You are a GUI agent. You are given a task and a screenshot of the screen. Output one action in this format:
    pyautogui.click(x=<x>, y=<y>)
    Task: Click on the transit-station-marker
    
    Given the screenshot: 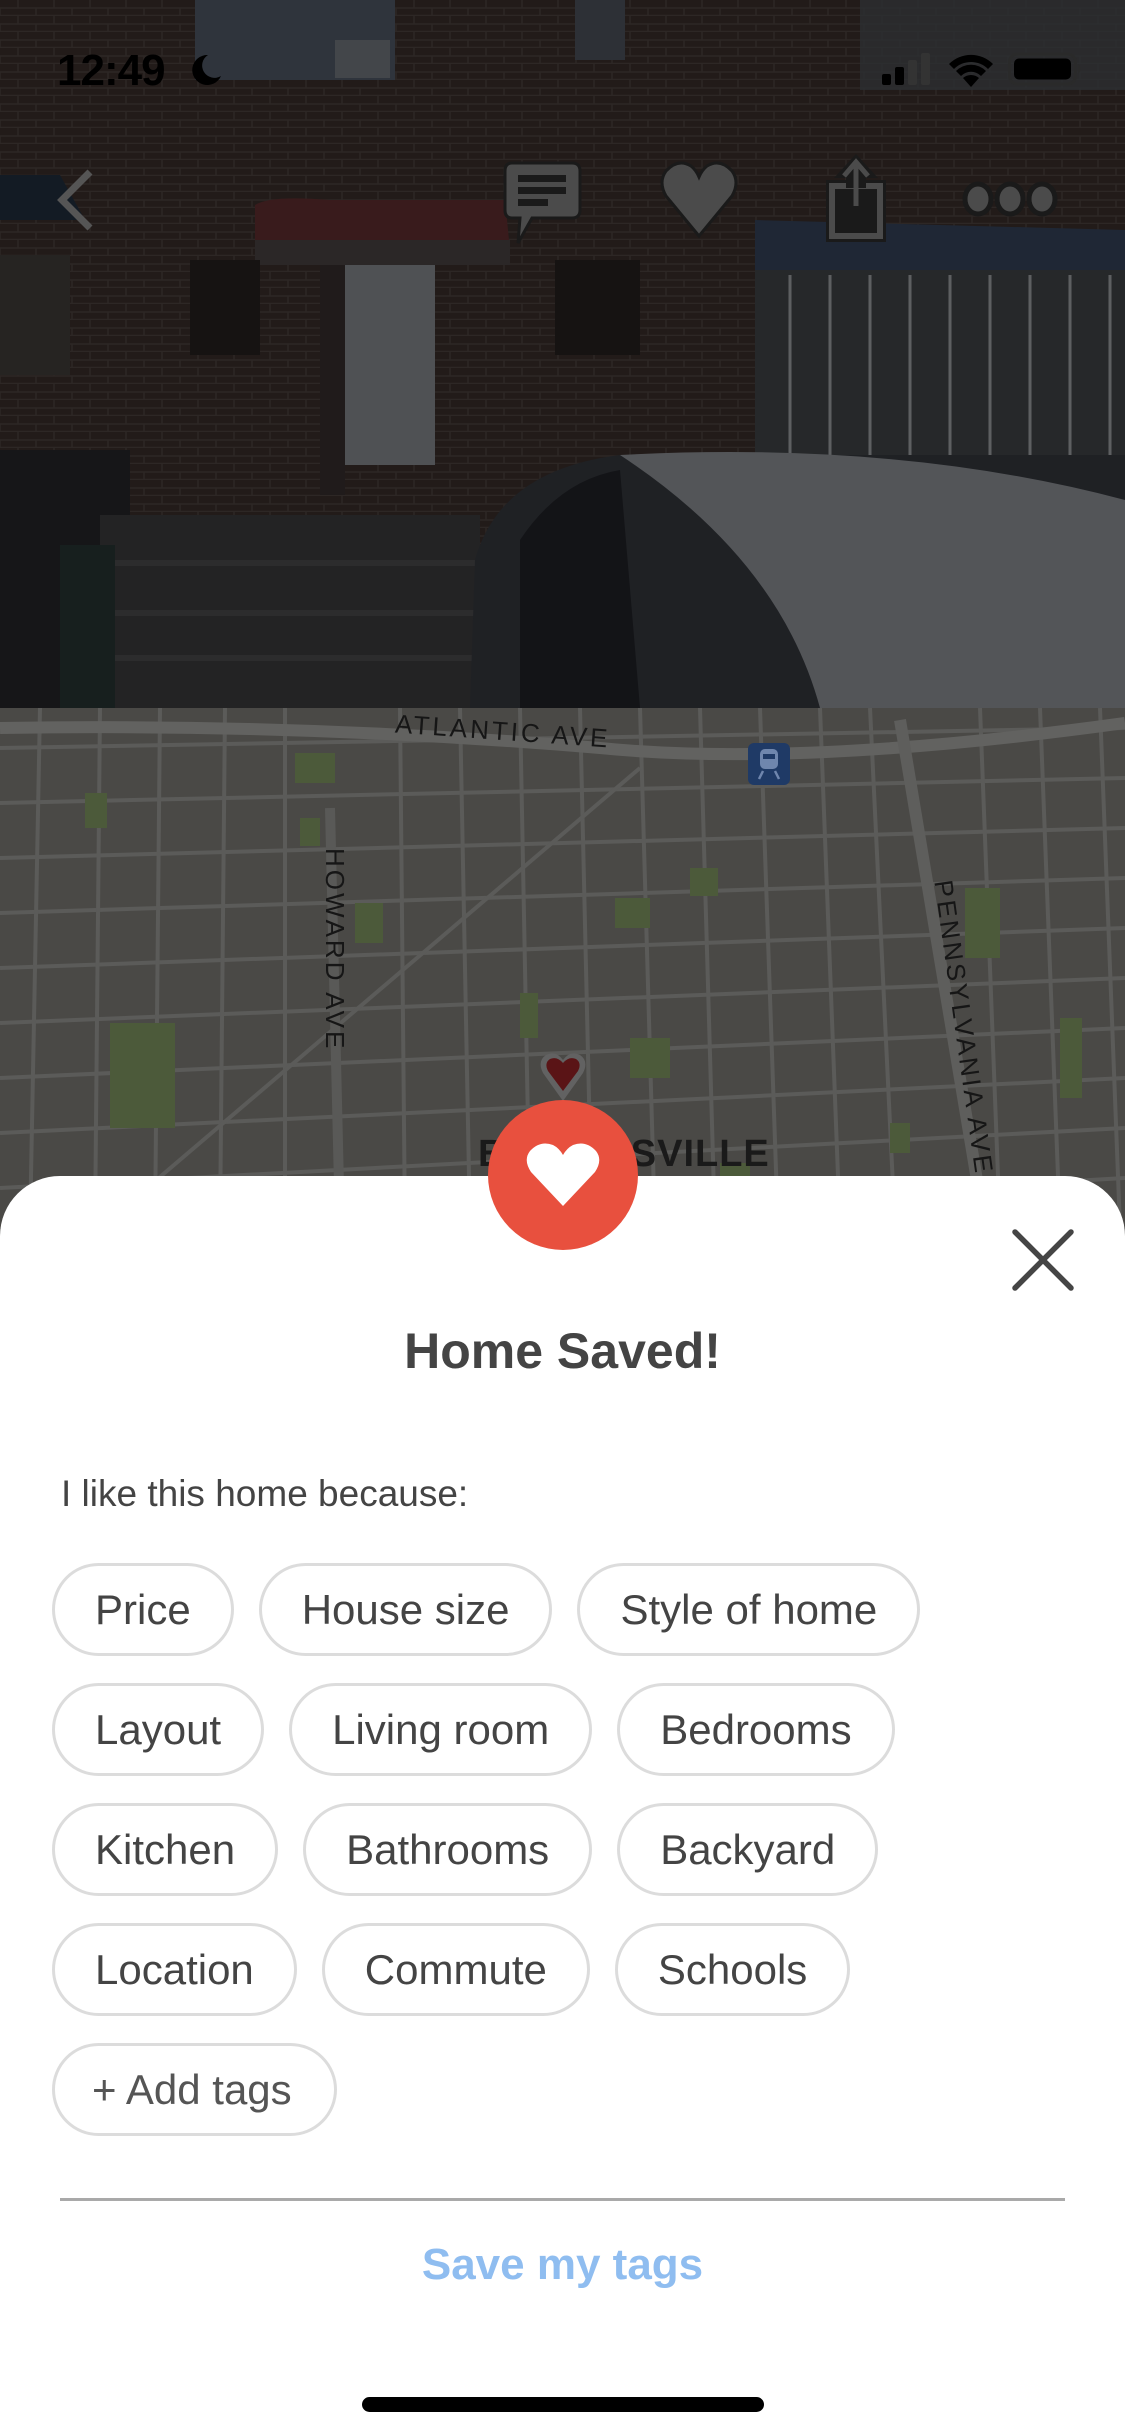 What is the action you would take?
    pyautogui.click(x=769, y=764)
    